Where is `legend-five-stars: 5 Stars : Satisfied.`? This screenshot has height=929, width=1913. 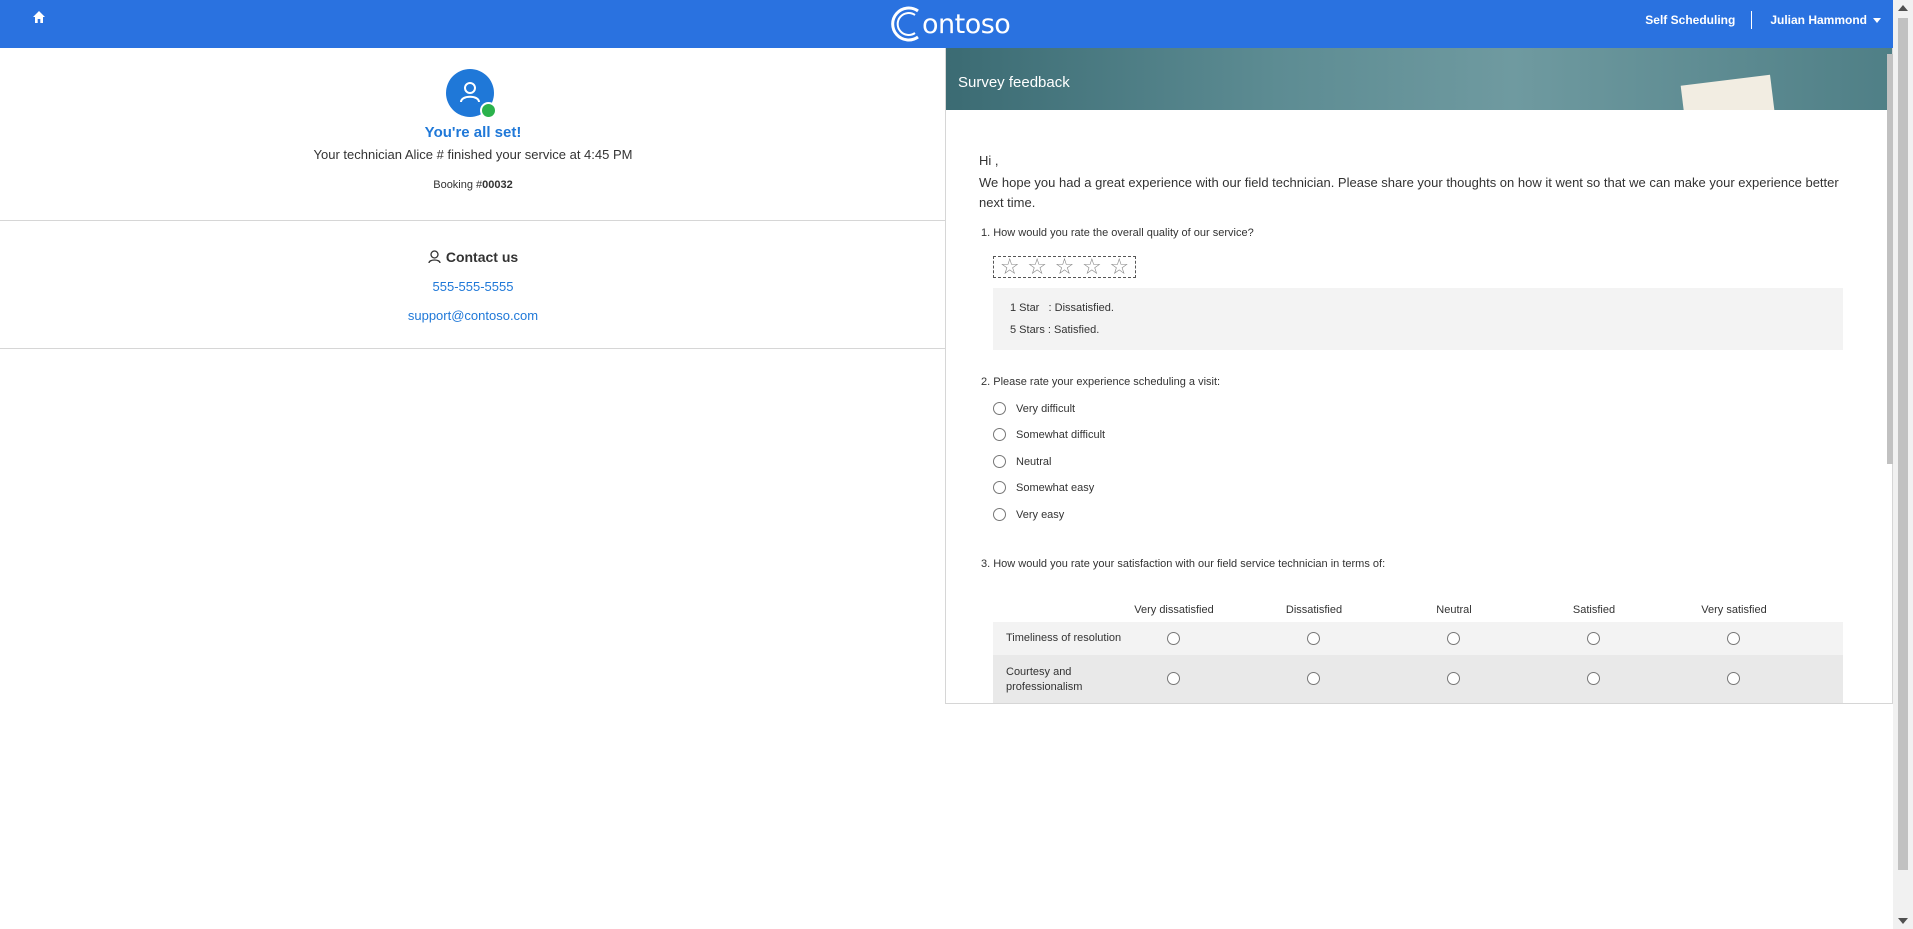
legend-five-stars: 5 Stars : Satisfied. is located at coordinates (1055, 330).